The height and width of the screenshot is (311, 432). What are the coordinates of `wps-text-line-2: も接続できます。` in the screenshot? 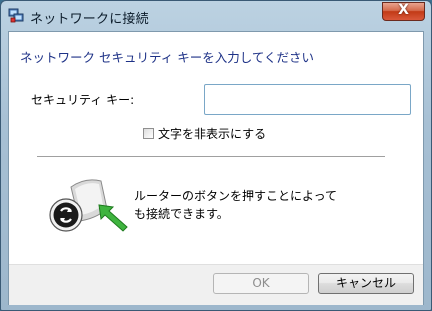 It's located at (181, 214).